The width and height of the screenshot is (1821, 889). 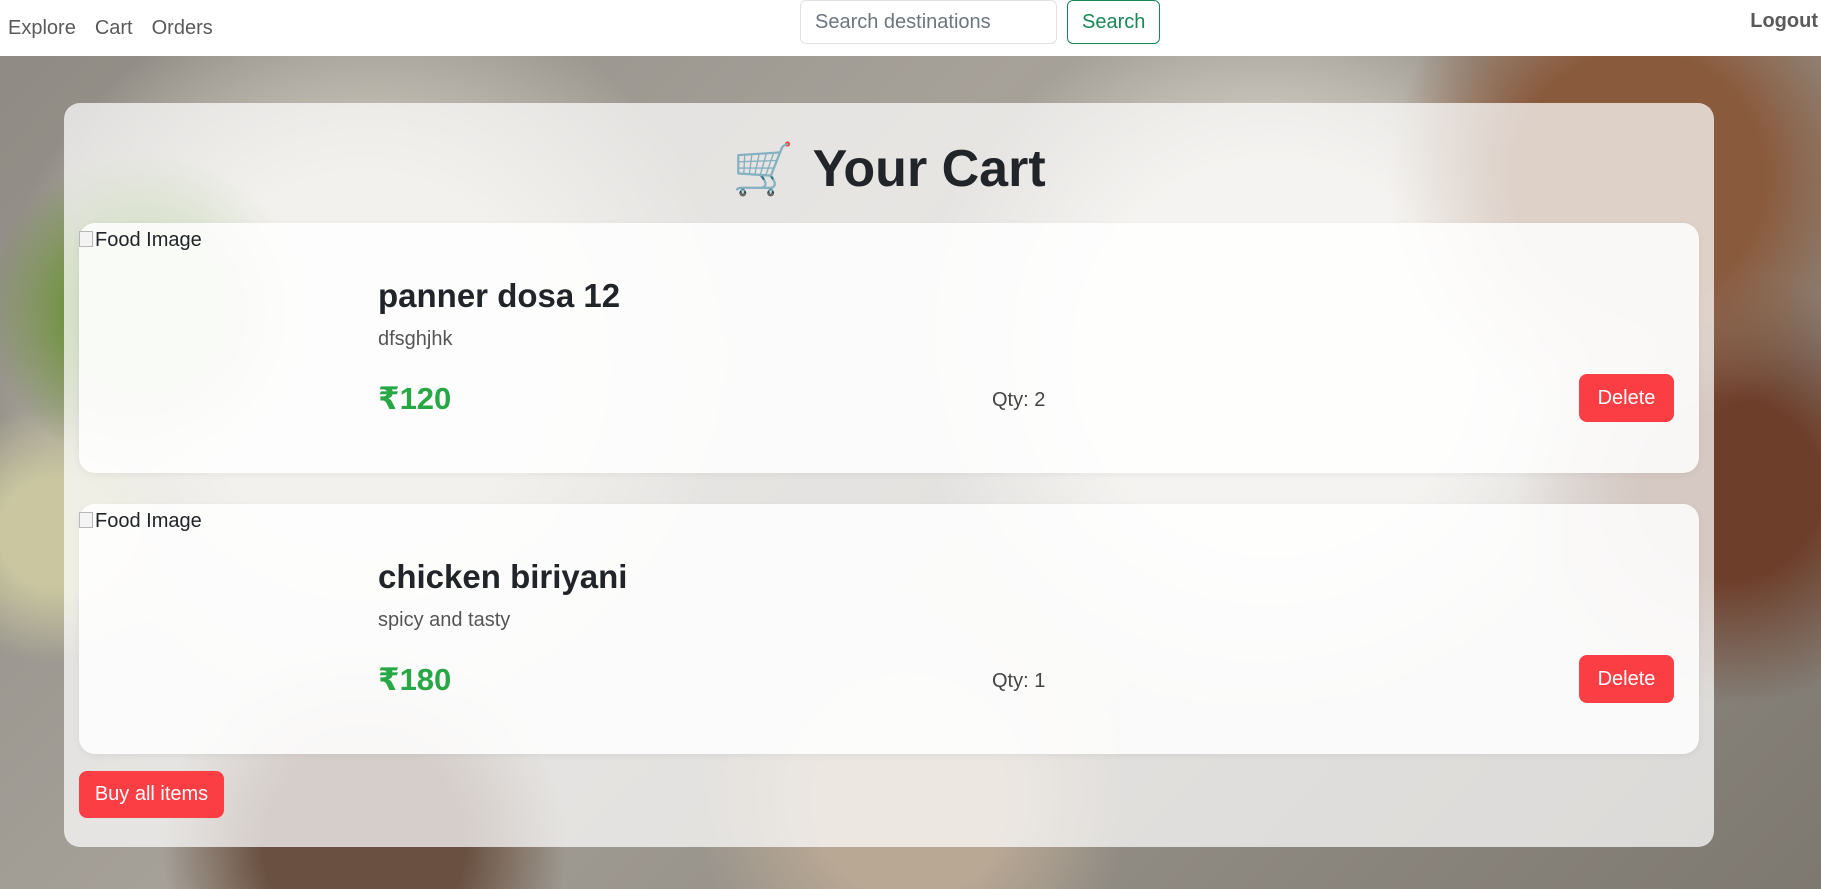 I want to click on item-price: ₹120, so click(x=415, y=398).